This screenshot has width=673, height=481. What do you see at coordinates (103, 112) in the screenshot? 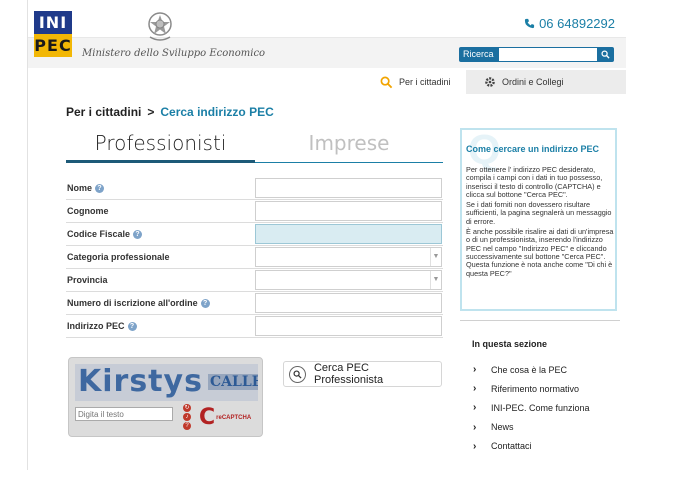
I see `breadcrumb-parent: Per i cittadini` at bounding box center [103, 112].